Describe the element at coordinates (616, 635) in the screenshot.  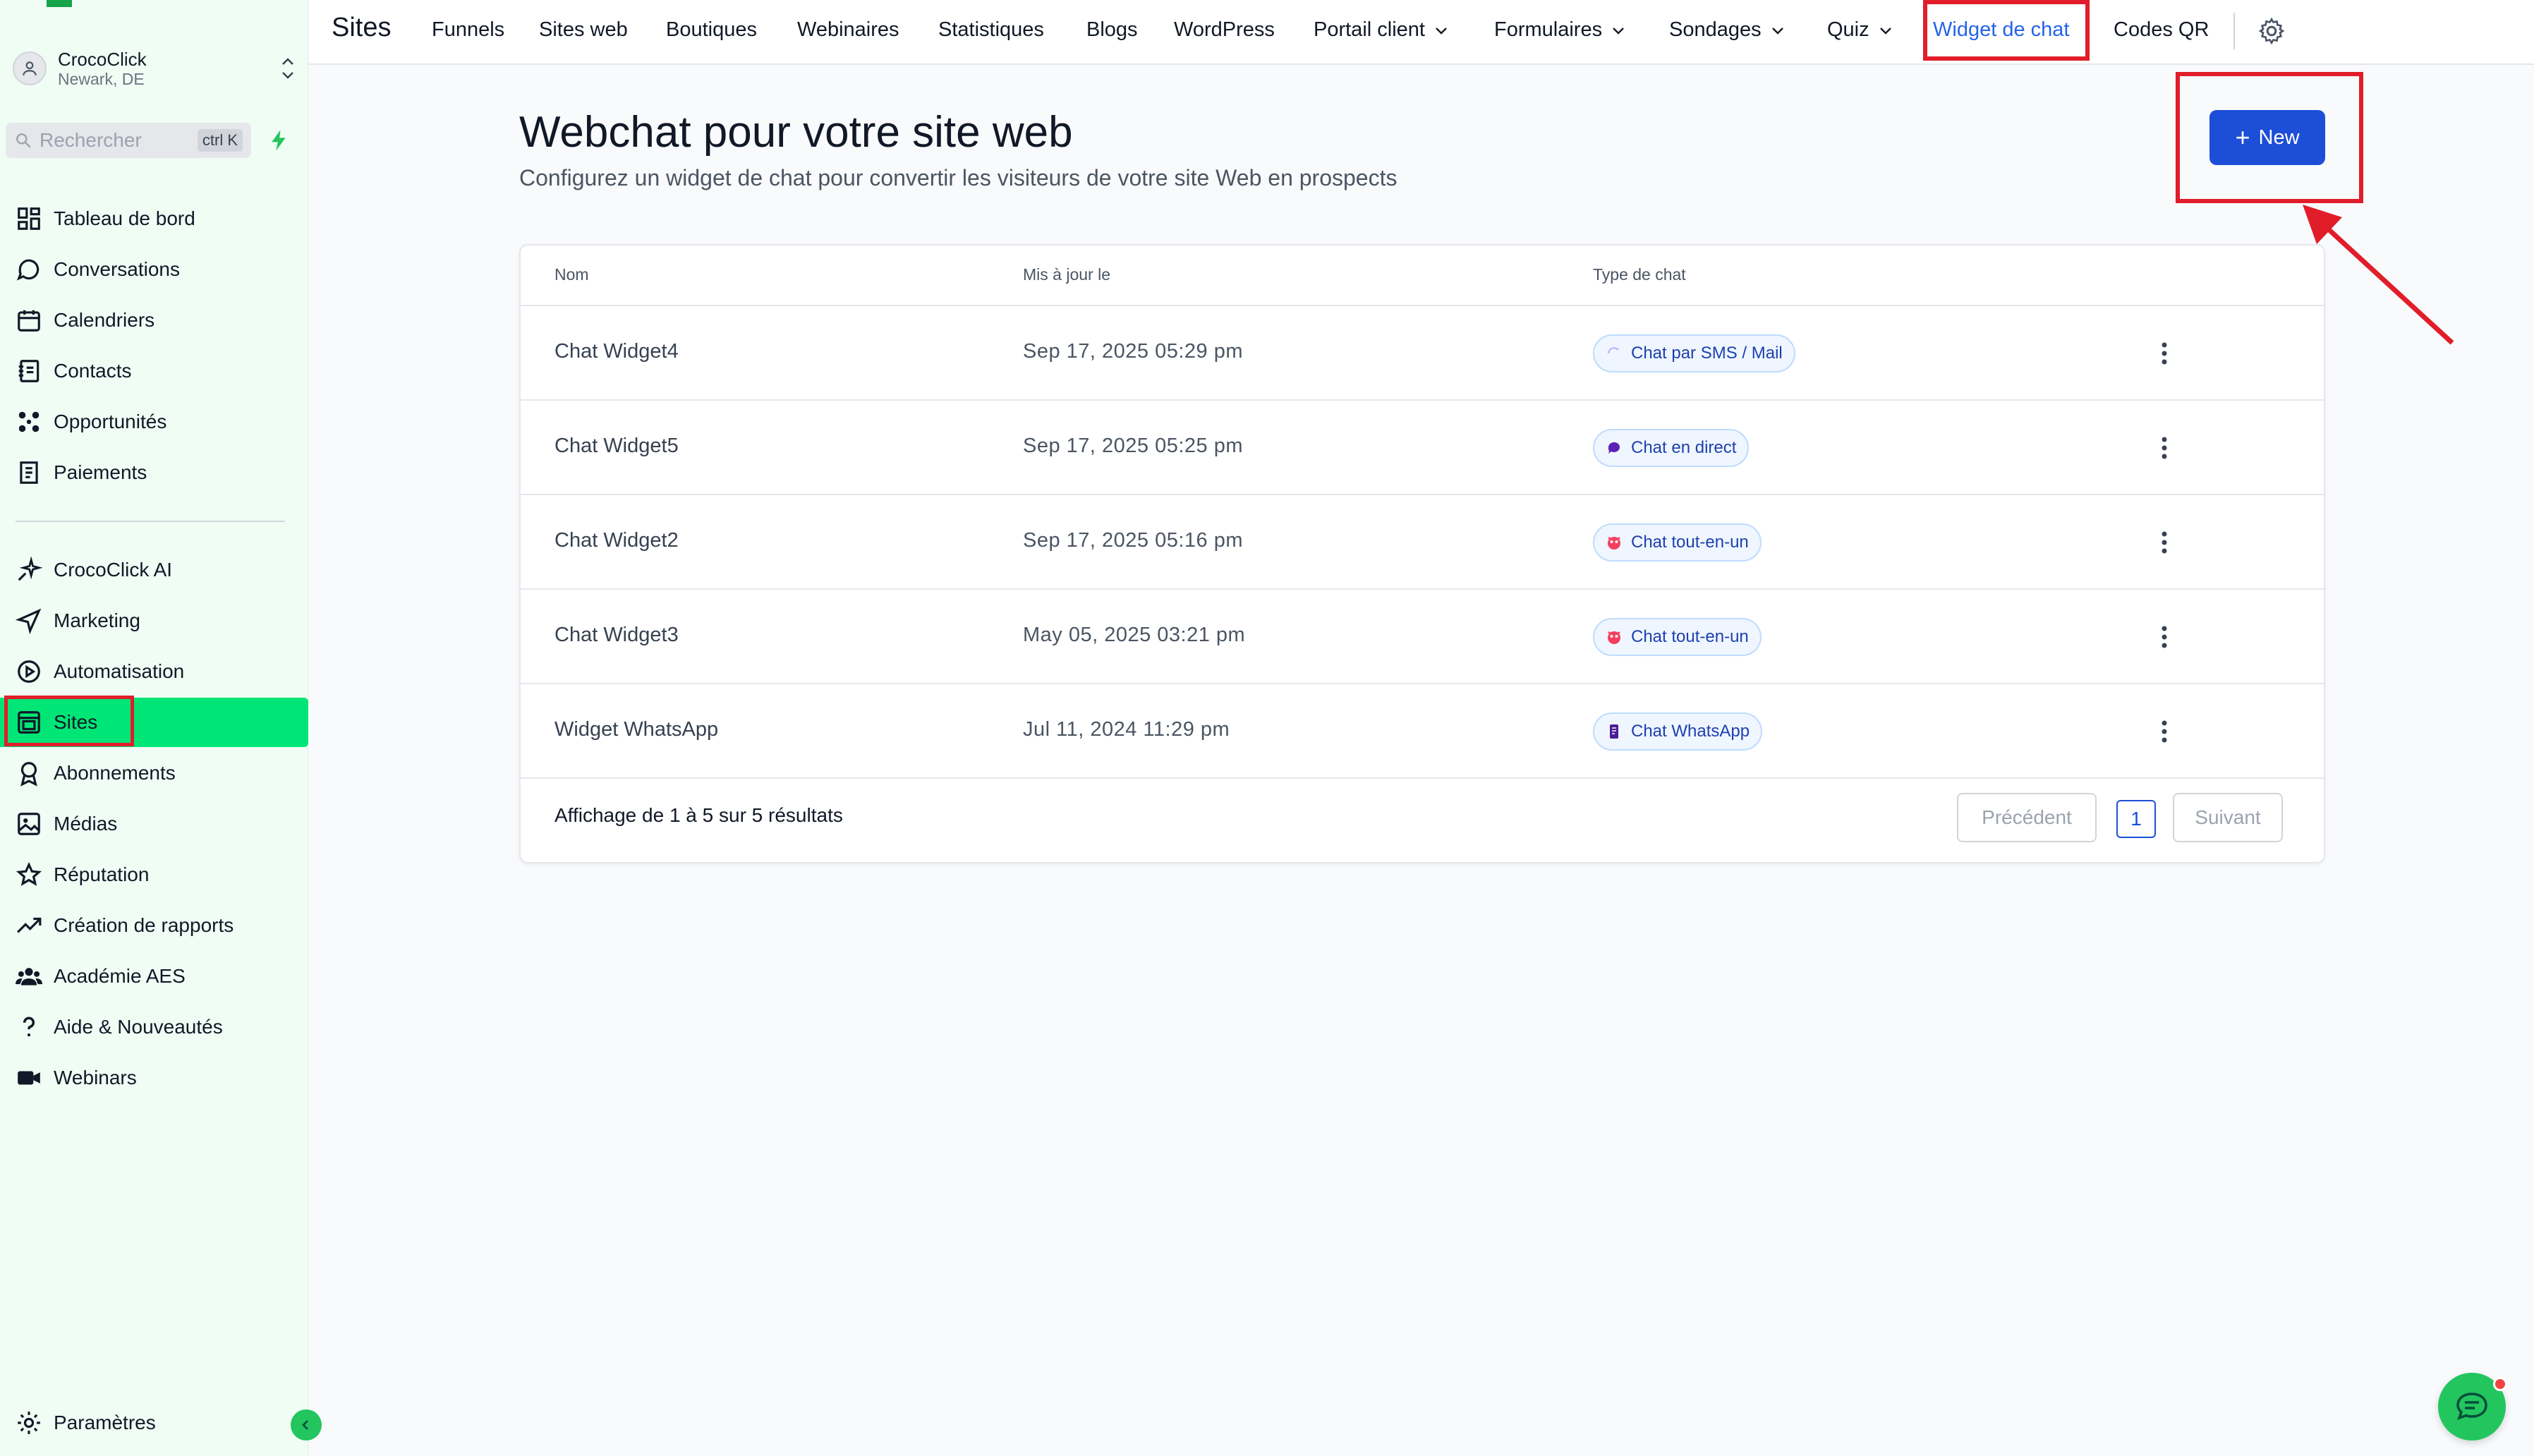
I see `widget-name: Chat Widget3` at that location.